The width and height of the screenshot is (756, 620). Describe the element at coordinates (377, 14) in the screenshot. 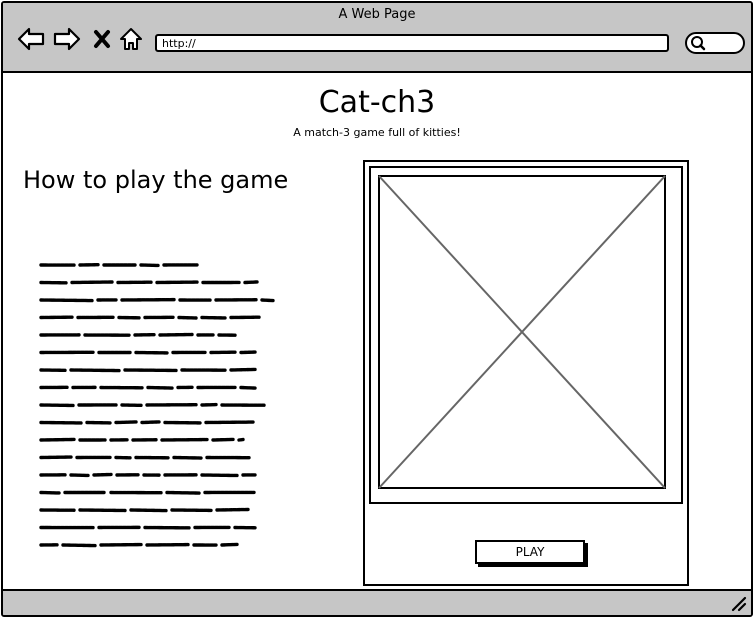

I see `window-title: A Web Page` at that location.